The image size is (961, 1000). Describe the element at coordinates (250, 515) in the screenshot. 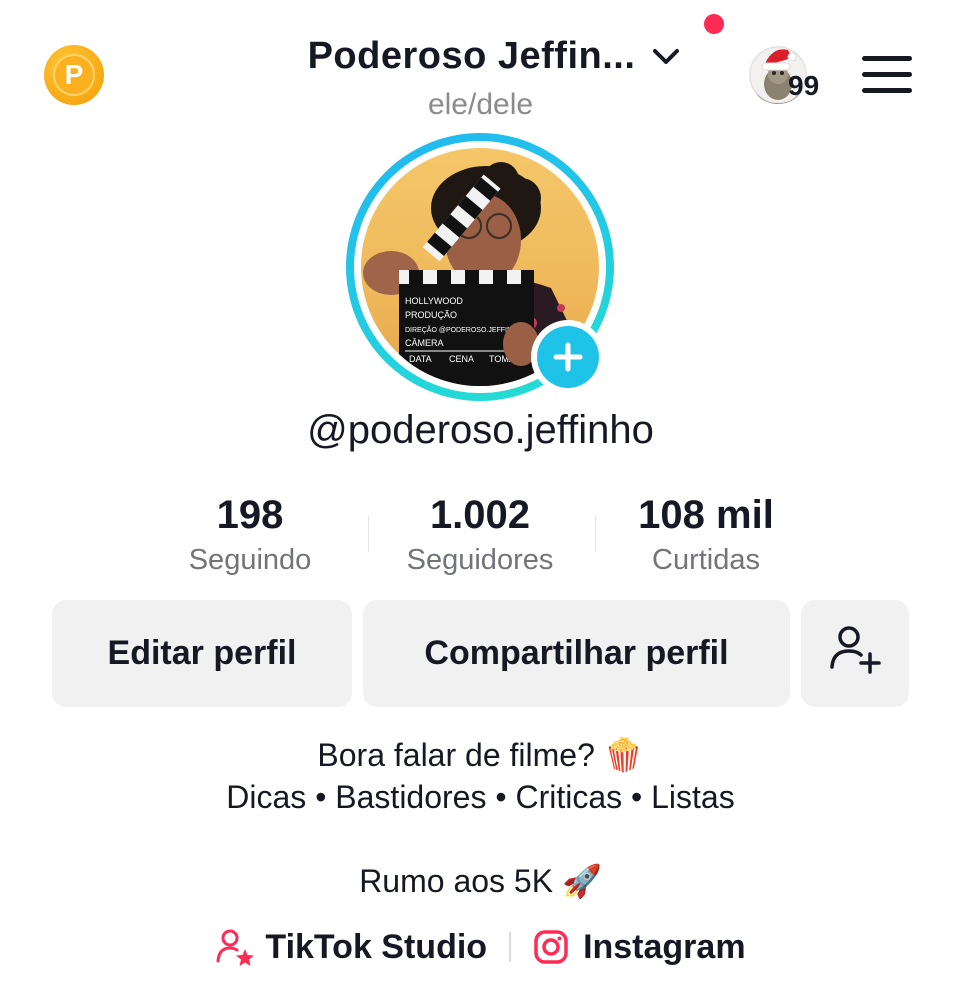

I see `stat-following-value: 198` at that location.